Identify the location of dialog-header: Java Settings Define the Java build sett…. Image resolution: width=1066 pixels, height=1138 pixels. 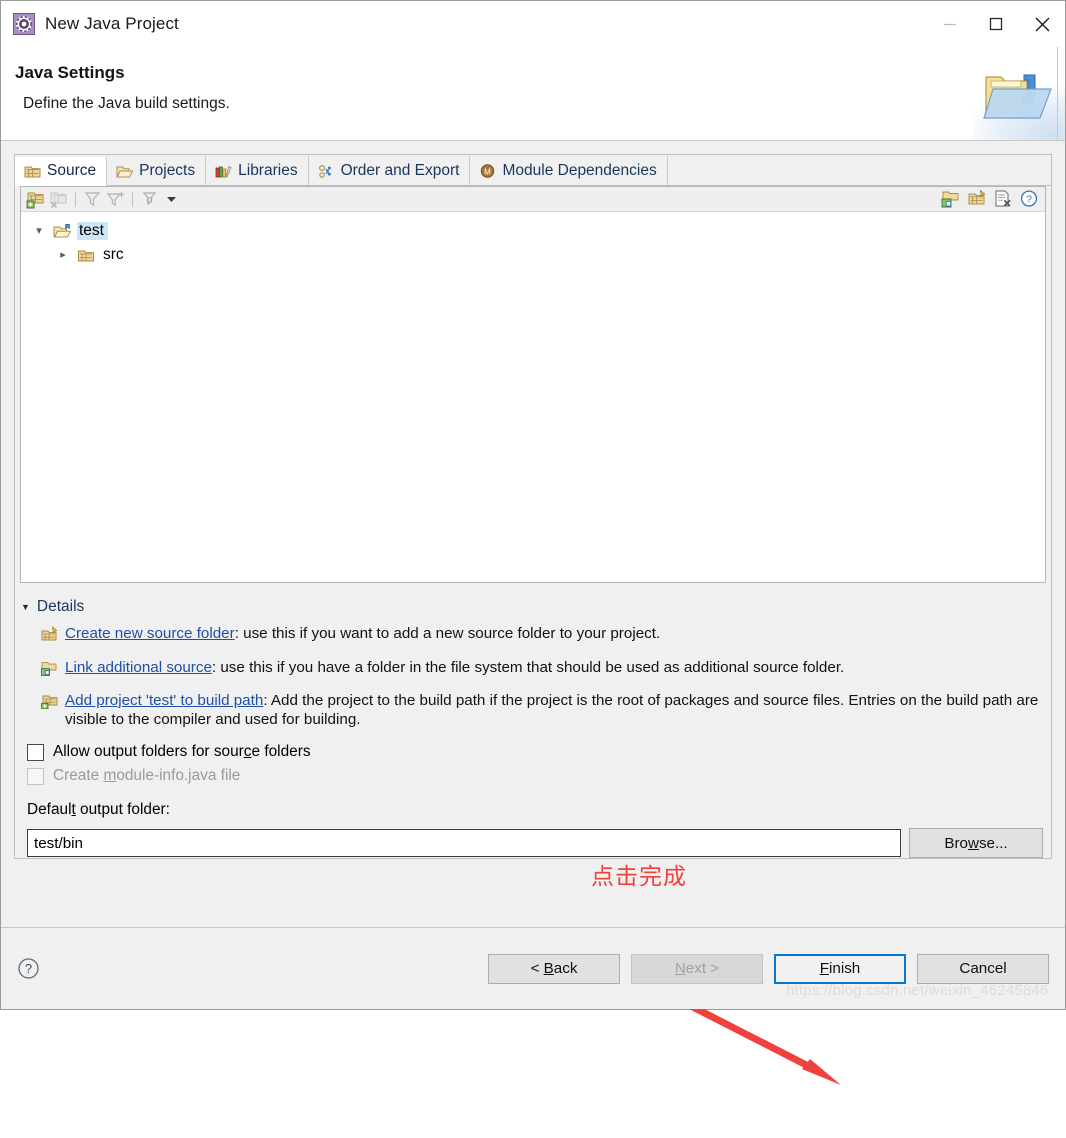
(533, 94).